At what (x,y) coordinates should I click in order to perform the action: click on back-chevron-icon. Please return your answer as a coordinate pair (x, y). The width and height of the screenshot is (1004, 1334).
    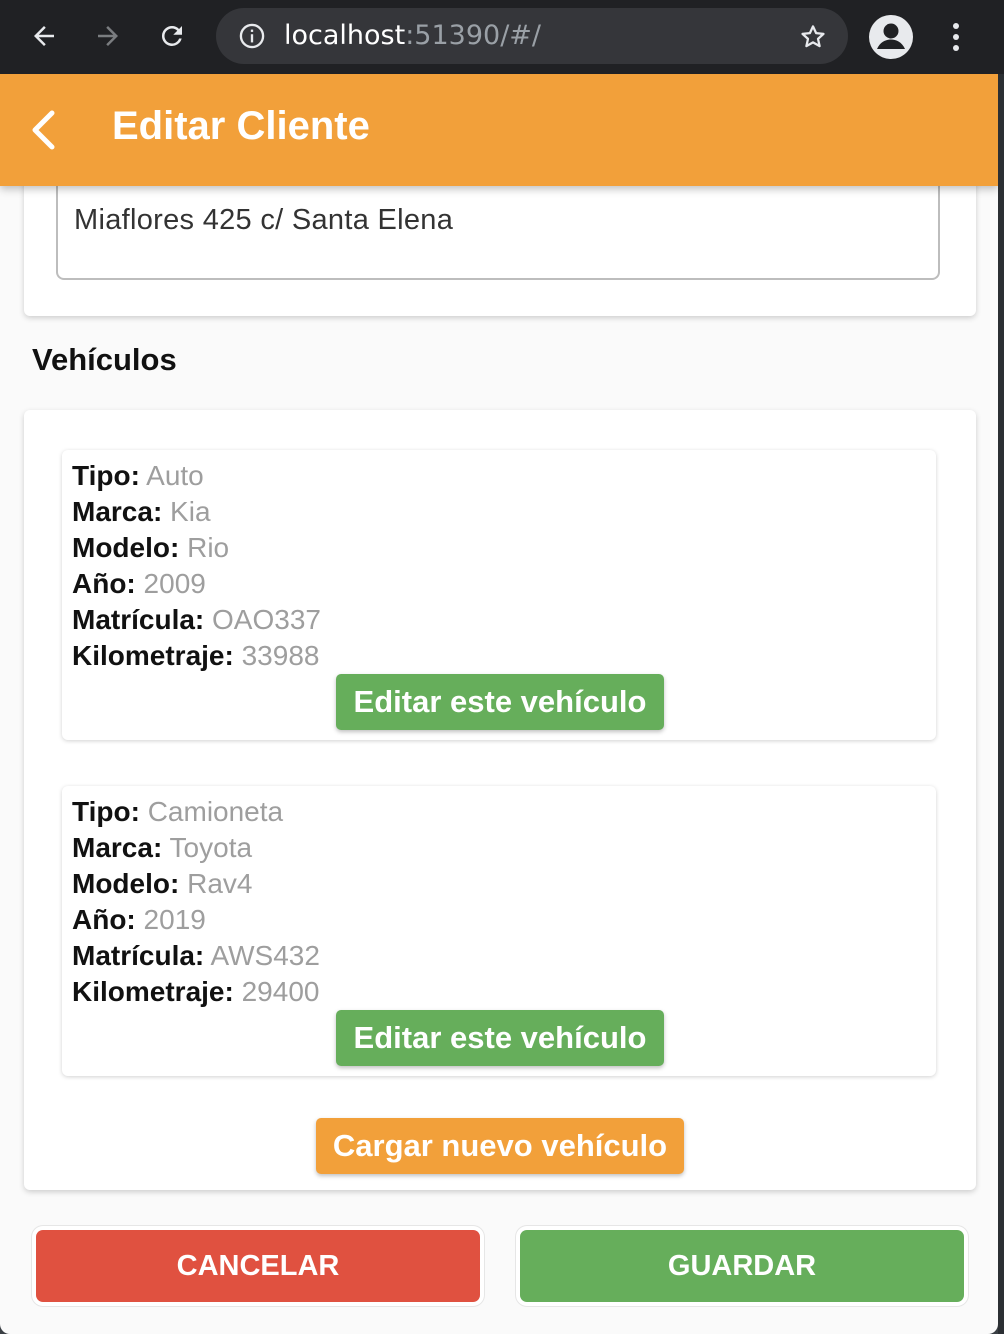
    Looking at the image, I should click on (44, 132).